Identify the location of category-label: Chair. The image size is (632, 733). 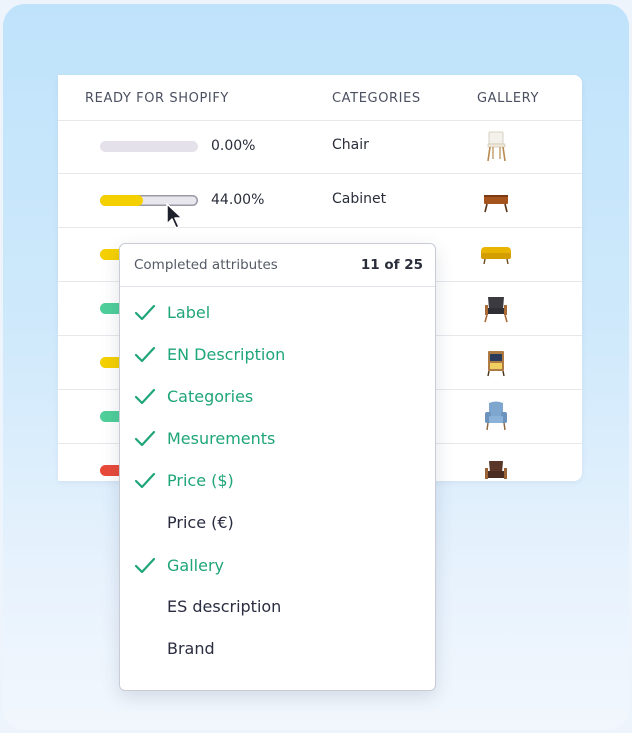
(350, 145).